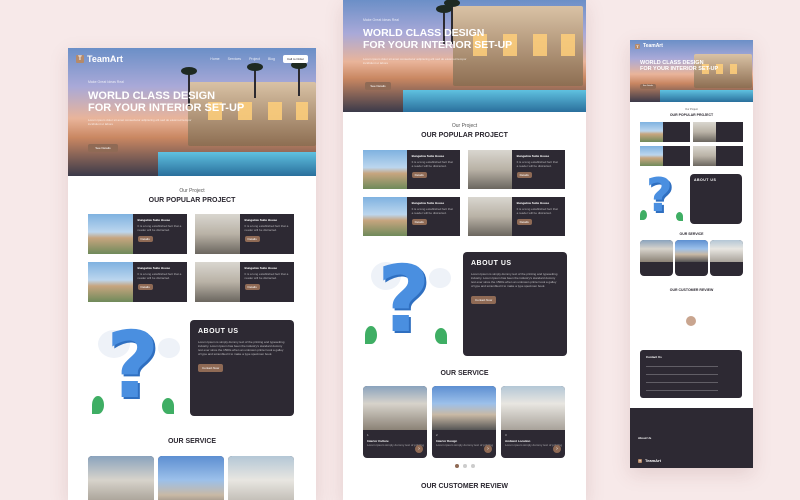 This screenshot has width=800, height=500. I want to click on footer-logo: T TeamArt, so click(649, 460).